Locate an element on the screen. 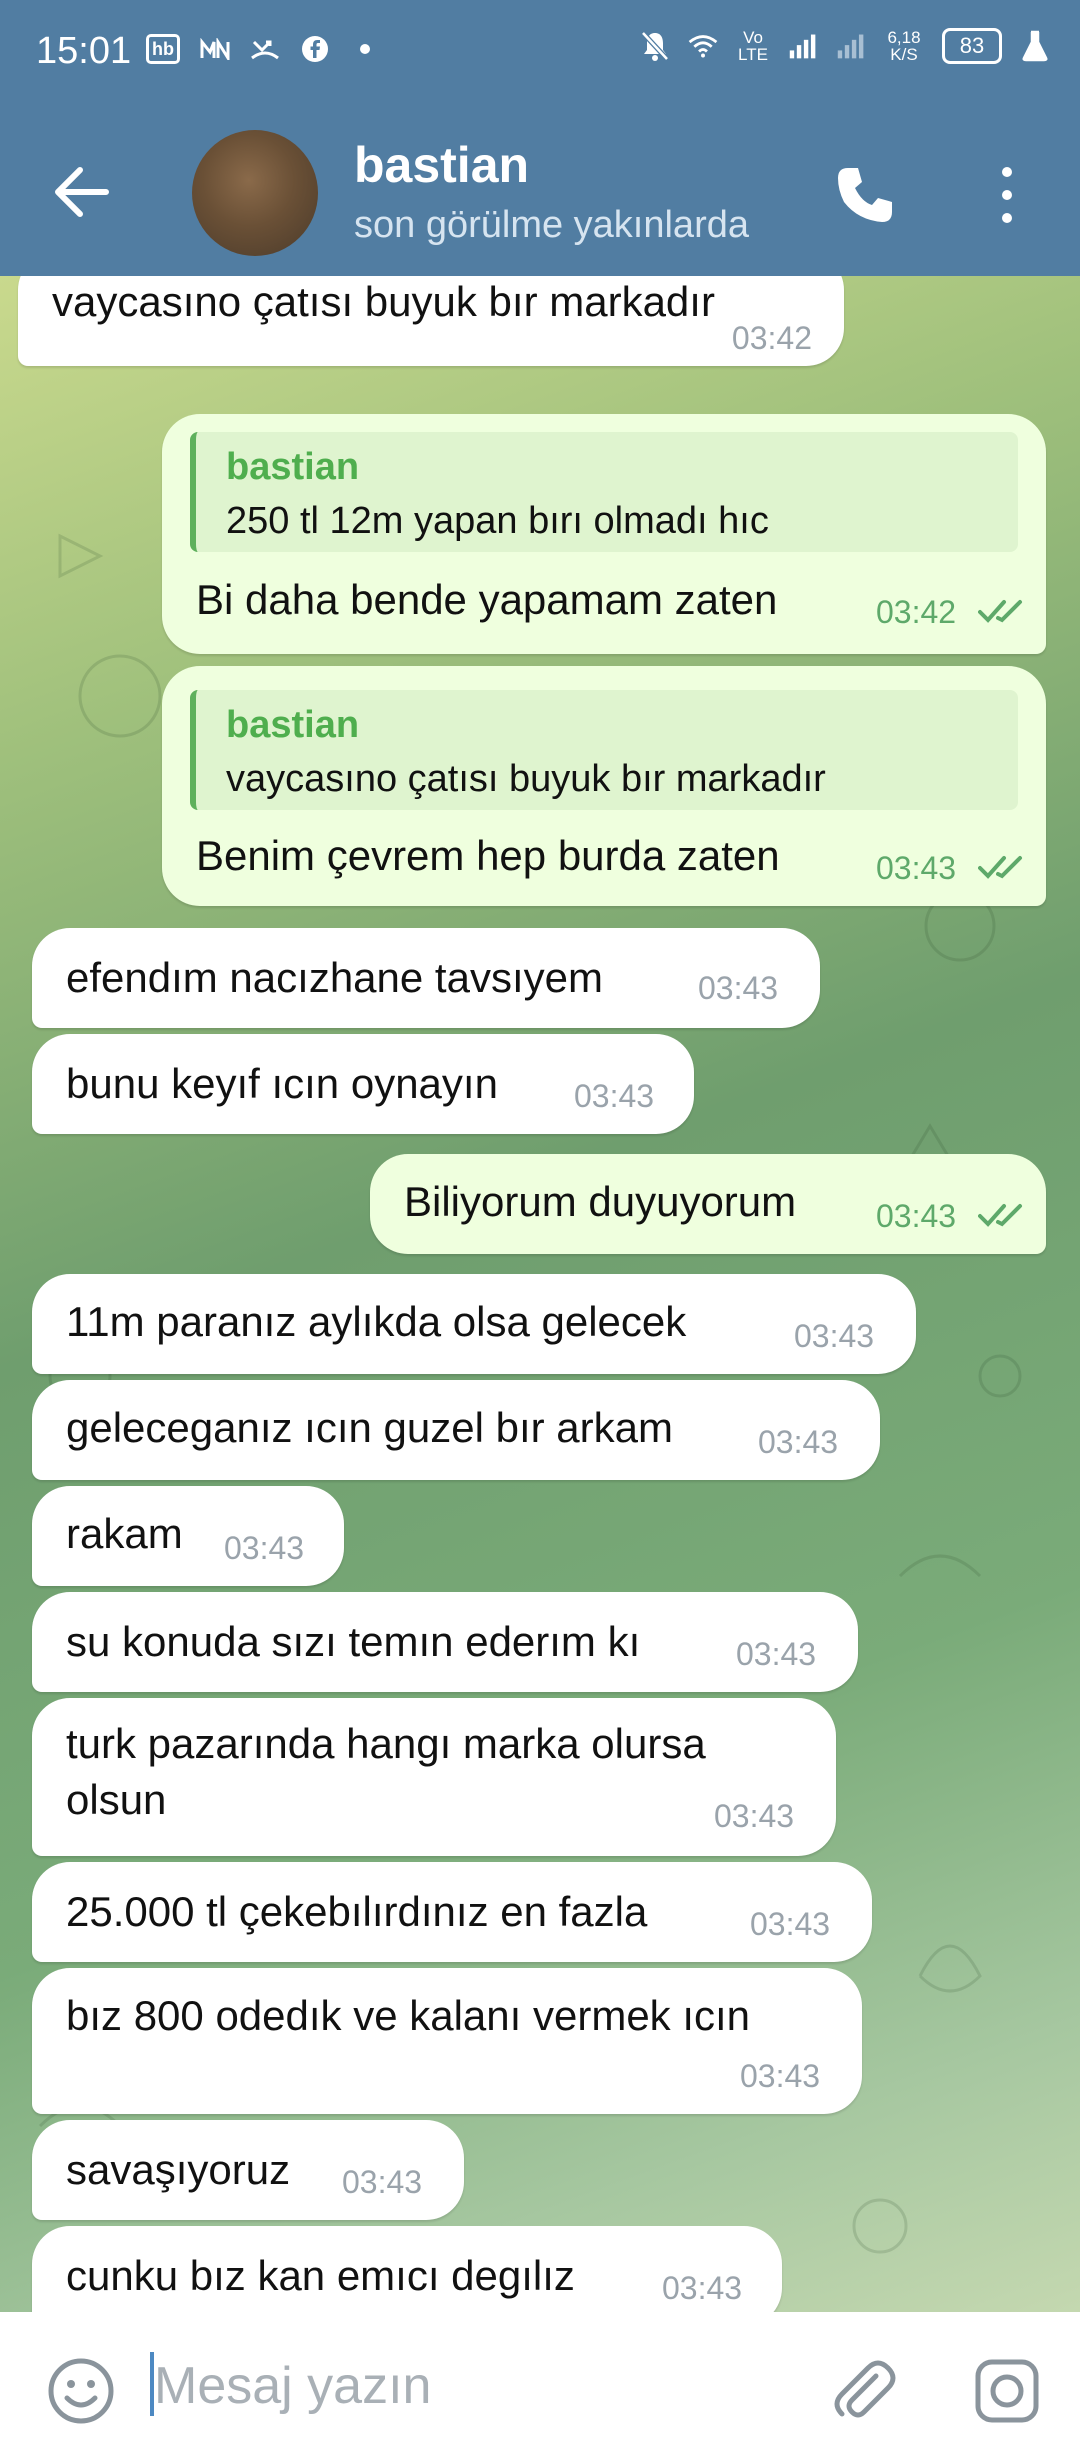  camera-button is located at coordinates (1007, 2391).